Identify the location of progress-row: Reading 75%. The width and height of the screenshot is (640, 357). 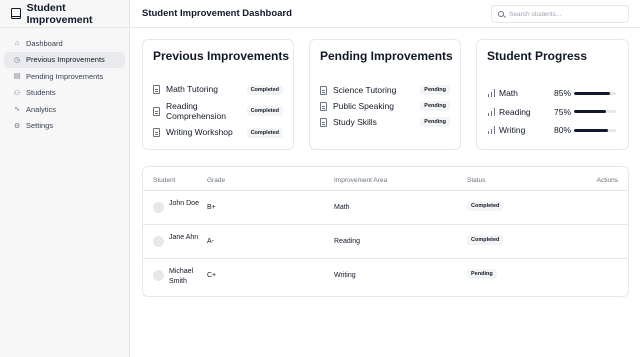
(551, 112).